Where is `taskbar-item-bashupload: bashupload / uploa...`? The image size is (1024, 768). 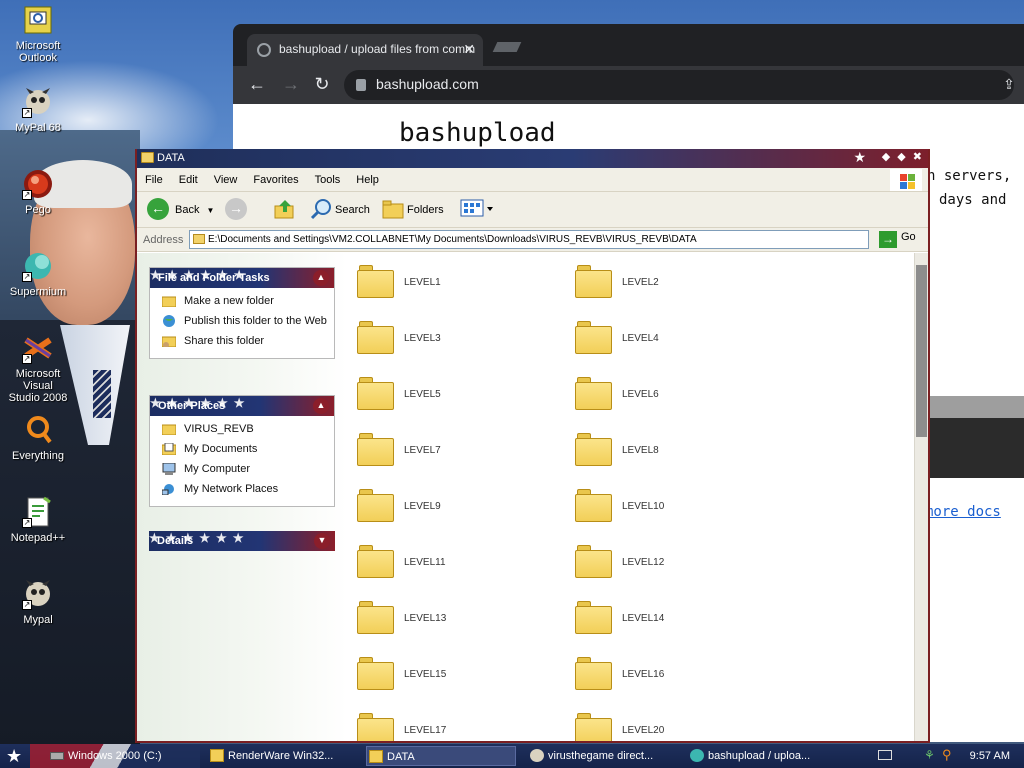
taskbar-item-bashupload: bashupload / uploa... is located at coordinates (763, 756).